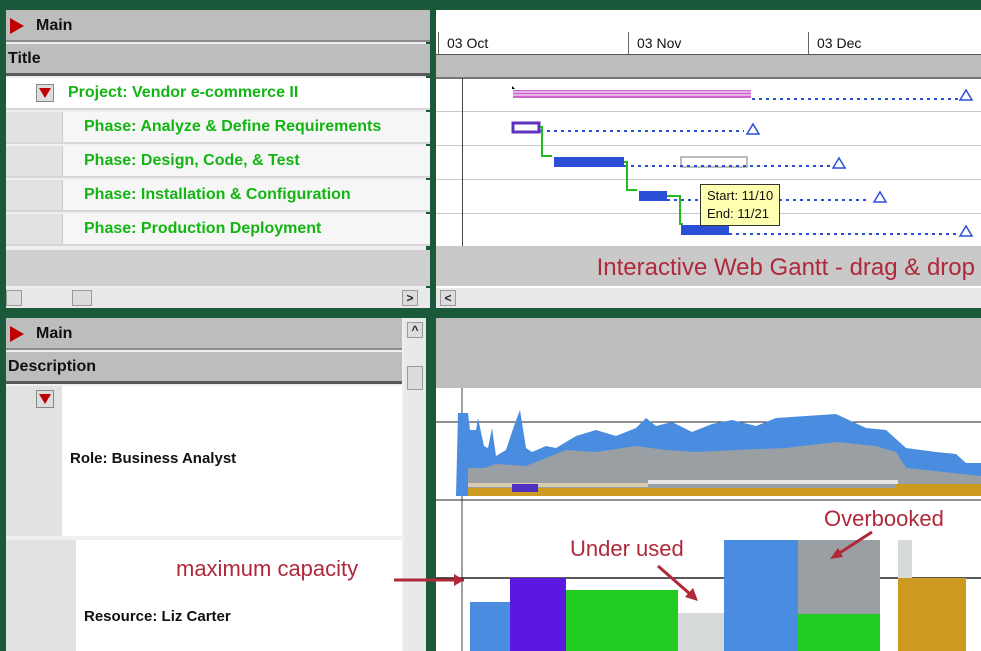 The height and width of the screenshot is (651, 981). I want to click on project-start-marker, so click(513, 87).